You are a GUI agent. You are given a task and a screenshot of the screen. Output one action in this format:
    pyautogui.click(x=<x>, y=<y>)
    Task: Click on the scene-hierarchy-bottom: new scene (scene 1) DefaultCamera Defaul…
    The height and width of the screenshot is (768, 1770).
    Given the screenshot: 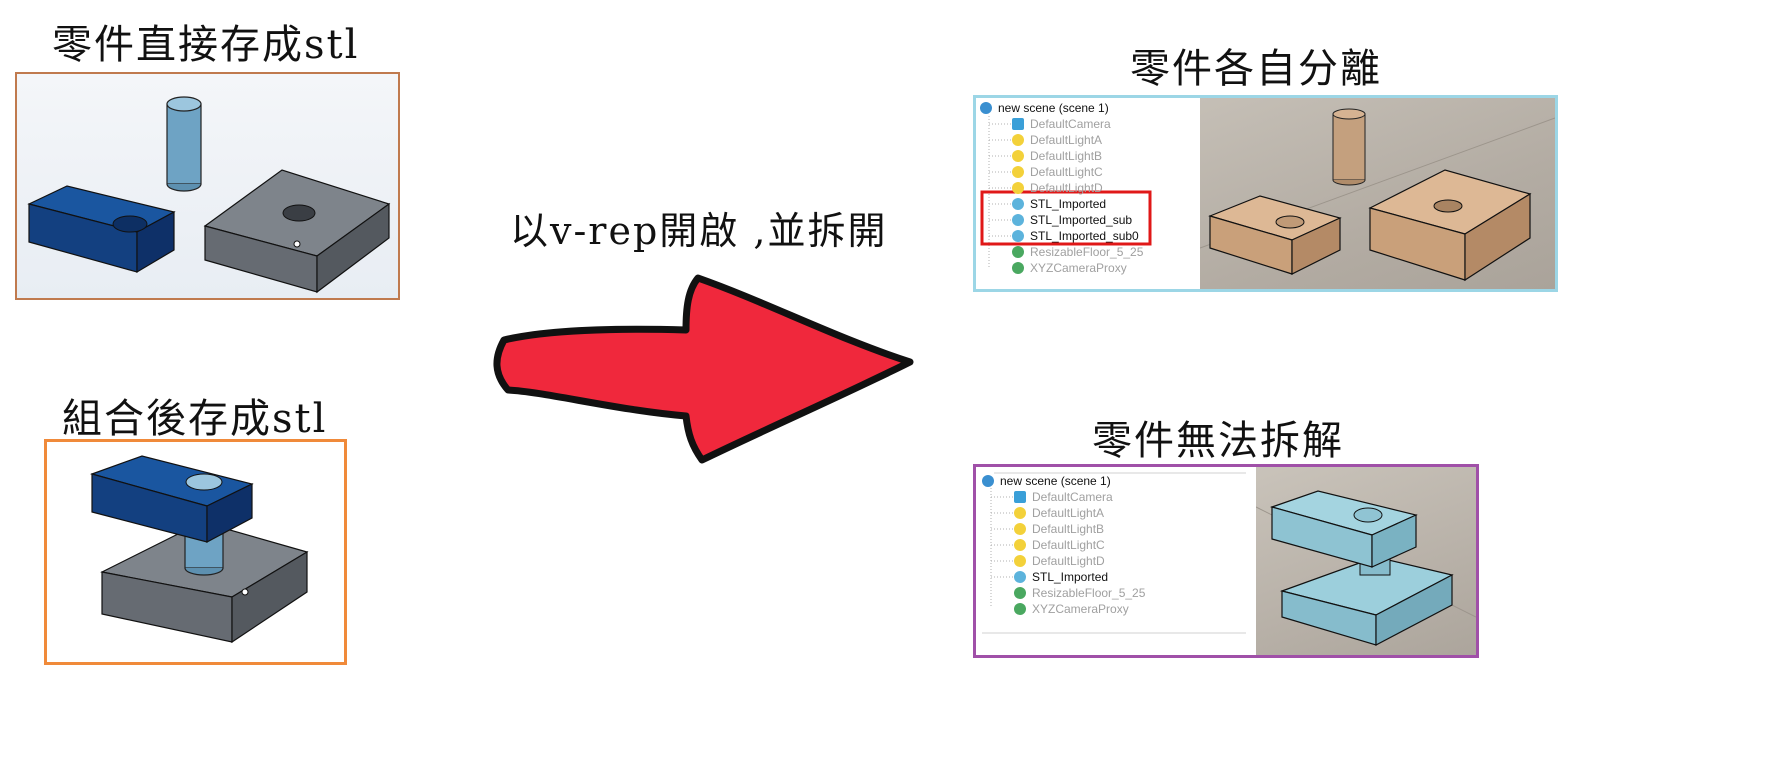 What is the action you would take?
    pyautogui.click(x=1114, y=561)
    